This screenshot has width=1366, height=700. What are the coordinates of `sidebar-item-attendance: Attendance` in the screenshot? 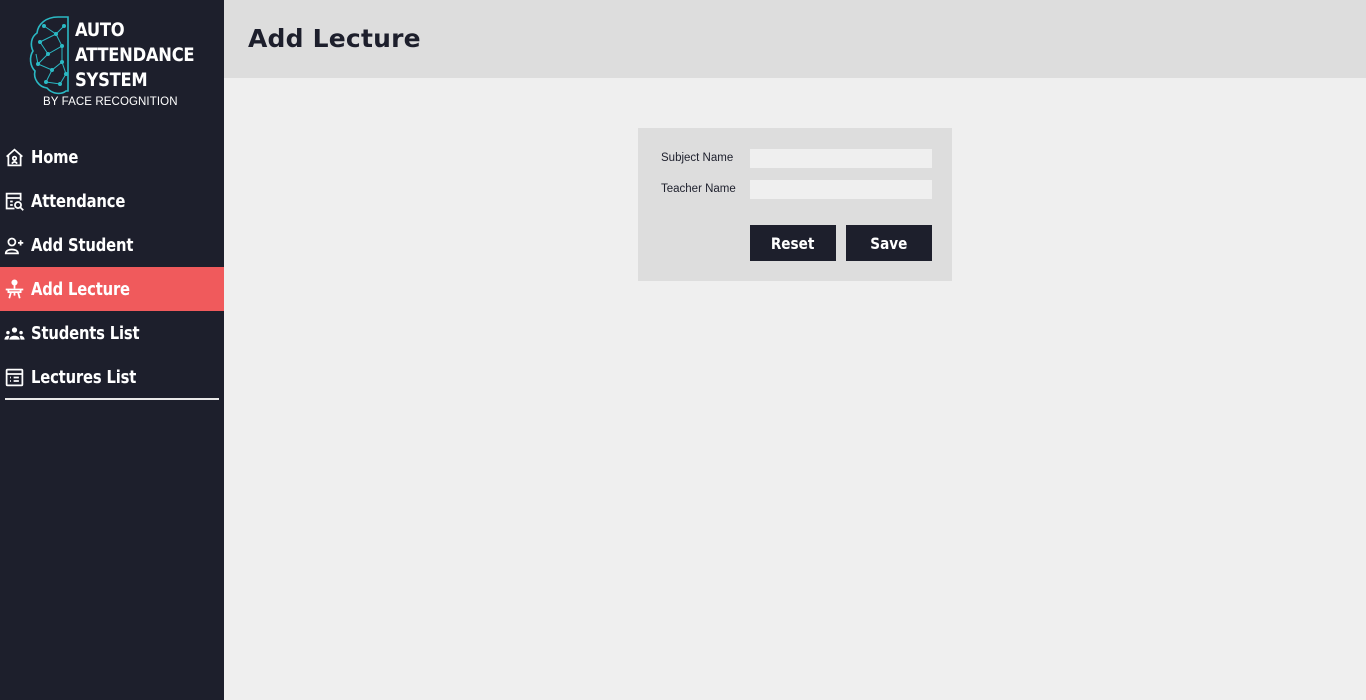 It's located at (112, 201).